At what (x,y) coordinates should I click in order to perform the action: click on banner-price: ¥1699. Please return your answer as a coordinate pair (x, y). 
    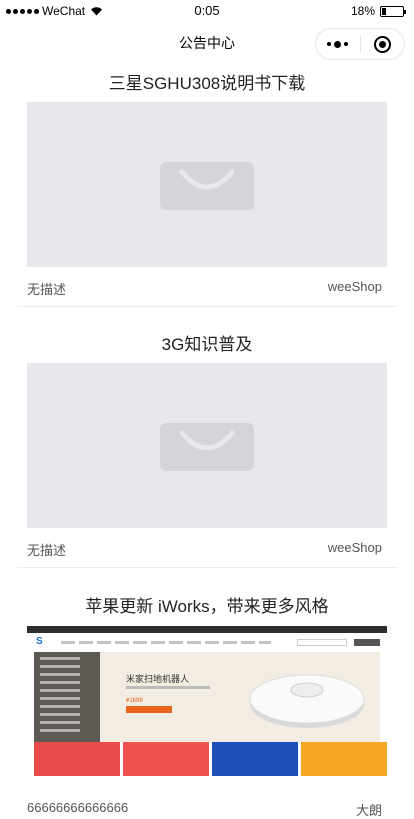
    Looking at the image, I should click on (134, 701).